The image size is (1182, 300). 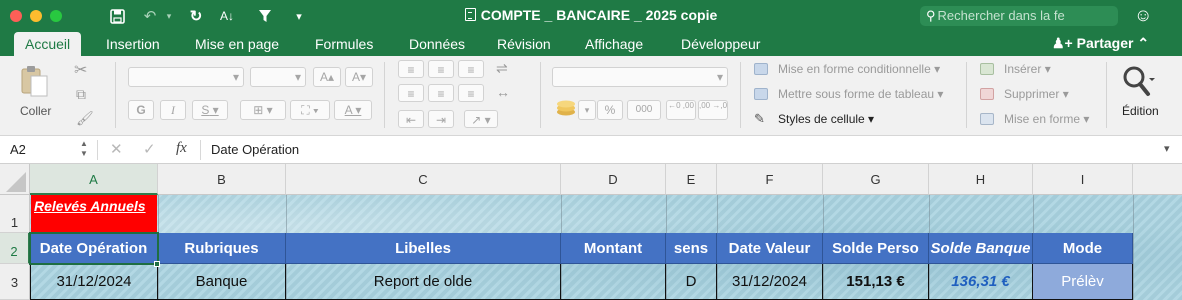 I want to click on minimize-window-button, so click(x=36, y=16).